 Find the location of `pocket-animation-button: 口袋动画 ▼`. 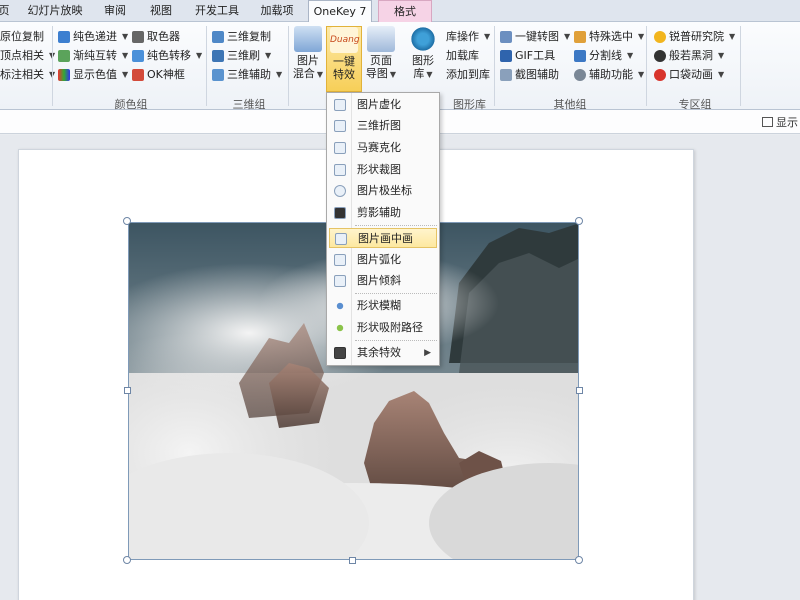

pocket-animation-button: 口袋动画 ▼ is located at coordinates (689, 75).